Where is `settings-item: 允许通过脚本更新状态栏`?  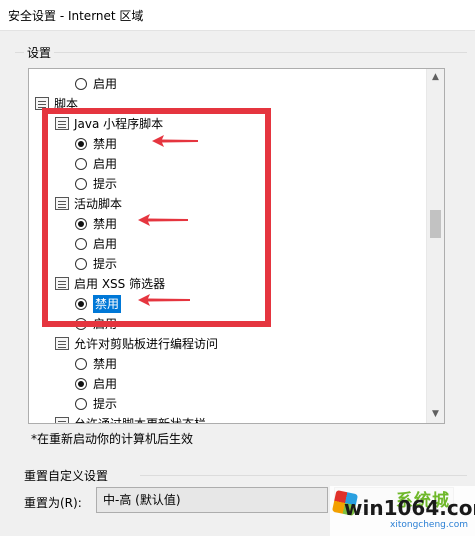 settings-item: 允许通过脚本更新状态栏 is located at coordinates (131, 419).